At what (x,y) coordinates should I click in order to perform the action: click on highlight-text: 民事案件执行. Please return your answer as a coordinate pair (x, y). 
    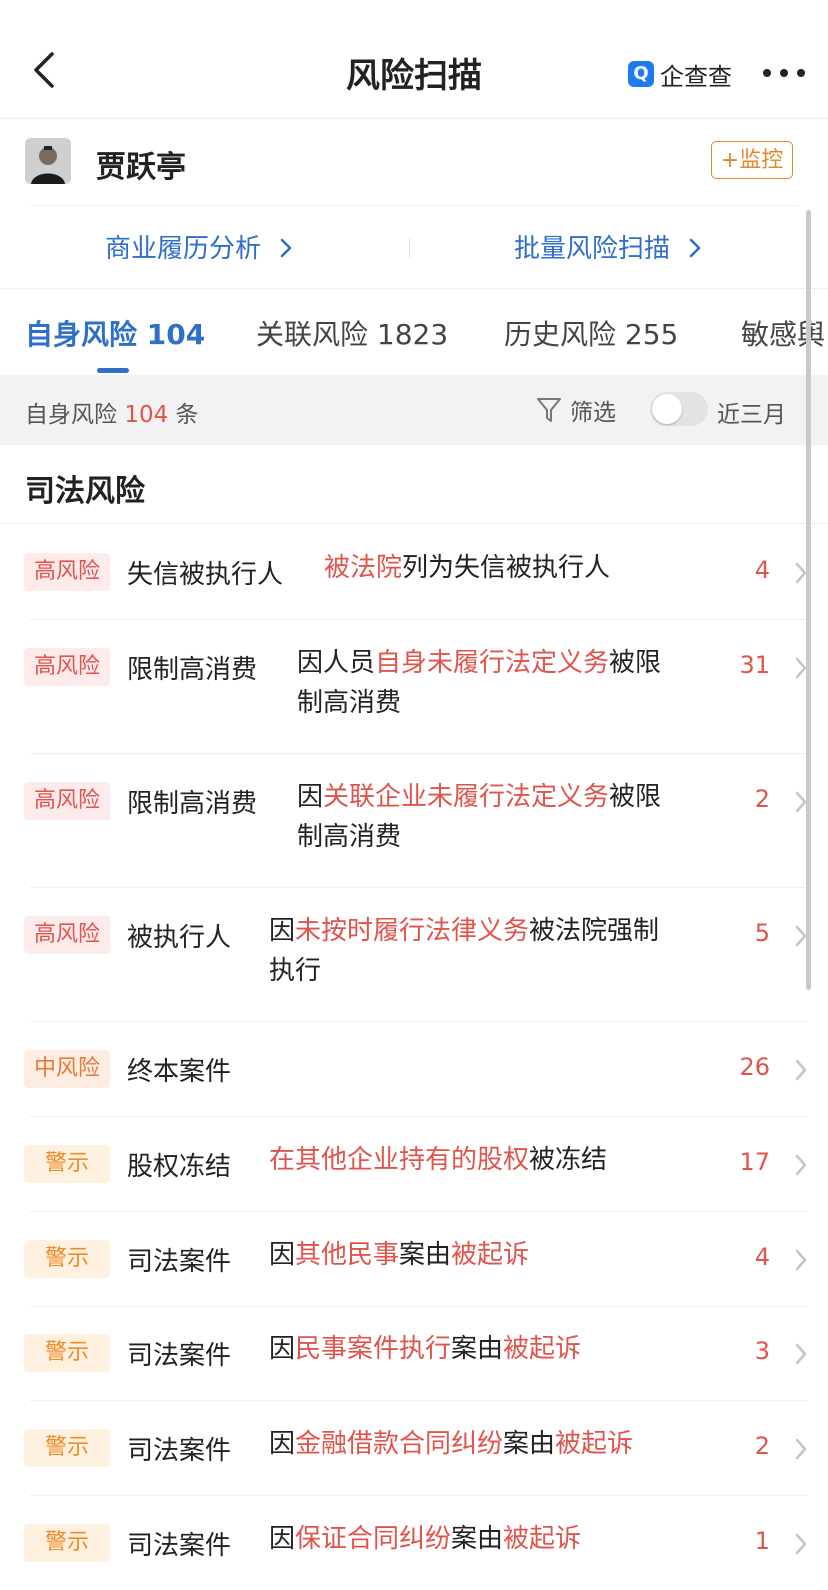
    Looking at the image, I should click on (373, 1349).